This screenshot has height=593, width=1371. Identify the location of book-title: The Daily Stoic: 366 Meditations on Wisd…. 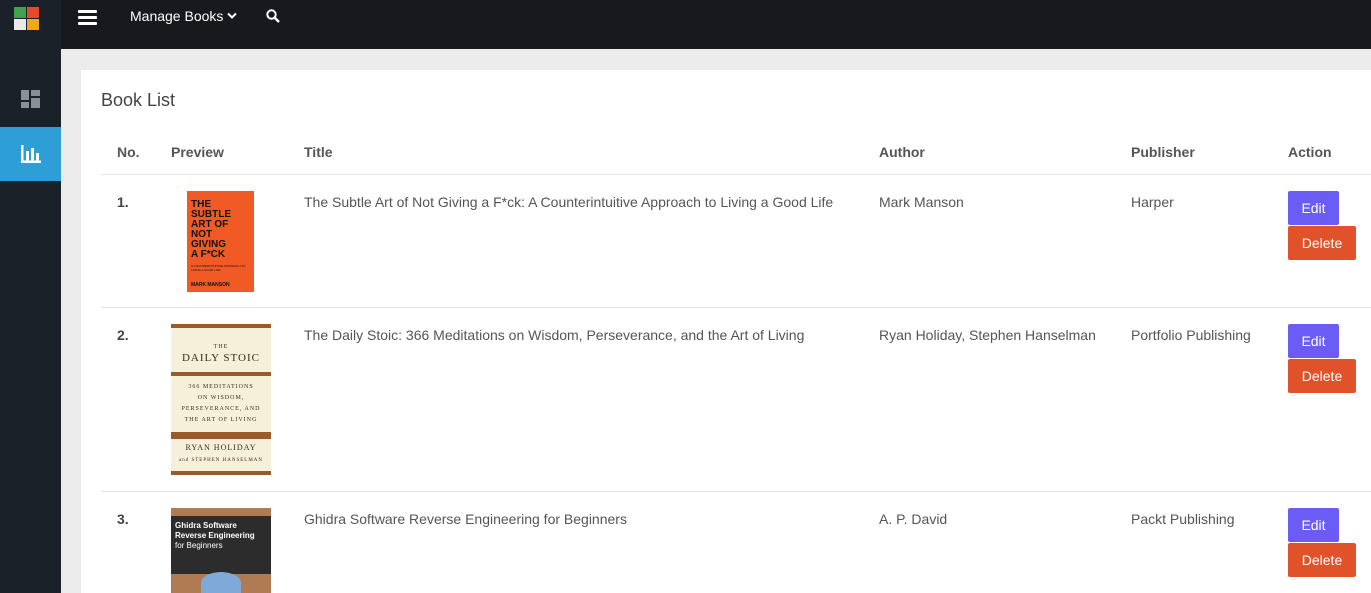
(591, 399).